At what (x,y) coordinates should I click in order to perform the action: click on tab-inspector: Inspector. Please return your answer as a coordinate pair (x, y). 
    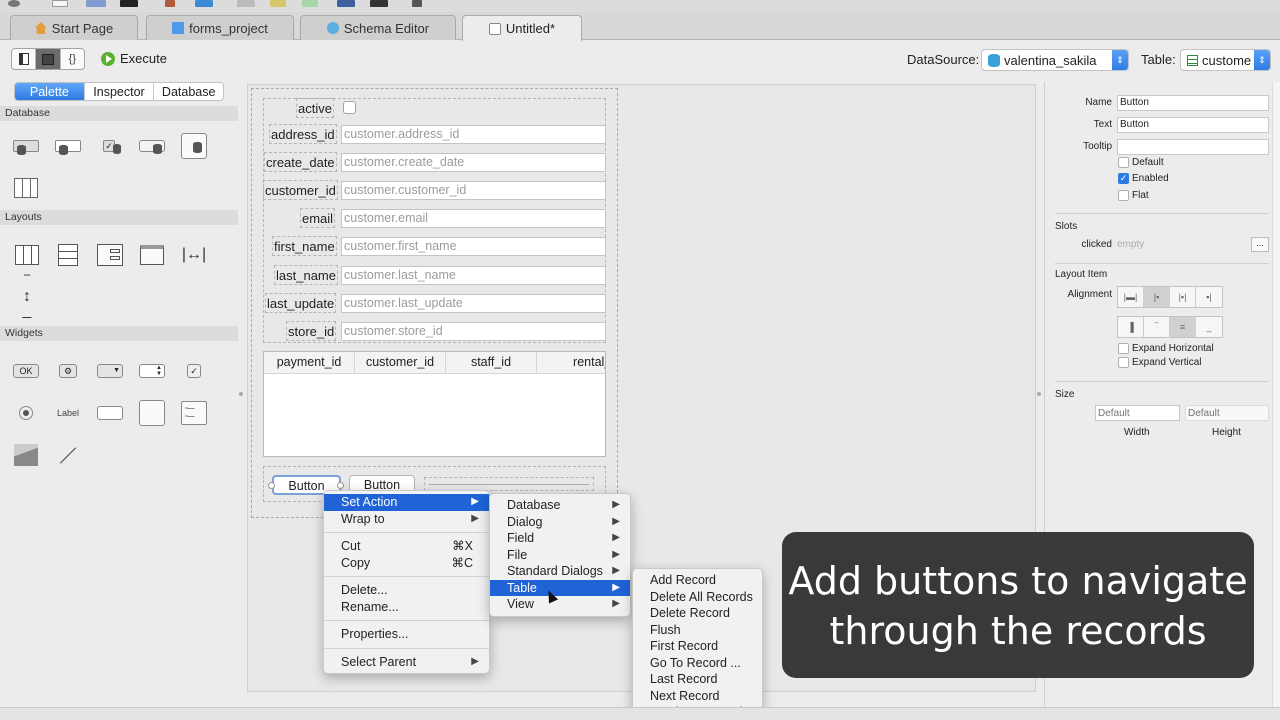
    Looking at the image, I should click on (120, 91).